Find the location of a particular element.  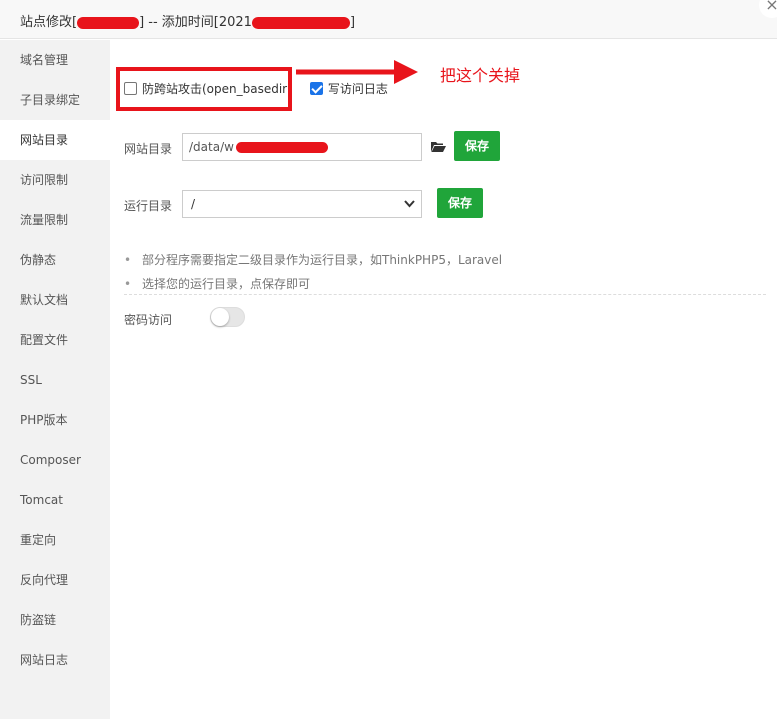

highlight-box is located at coordinates (204, 89).